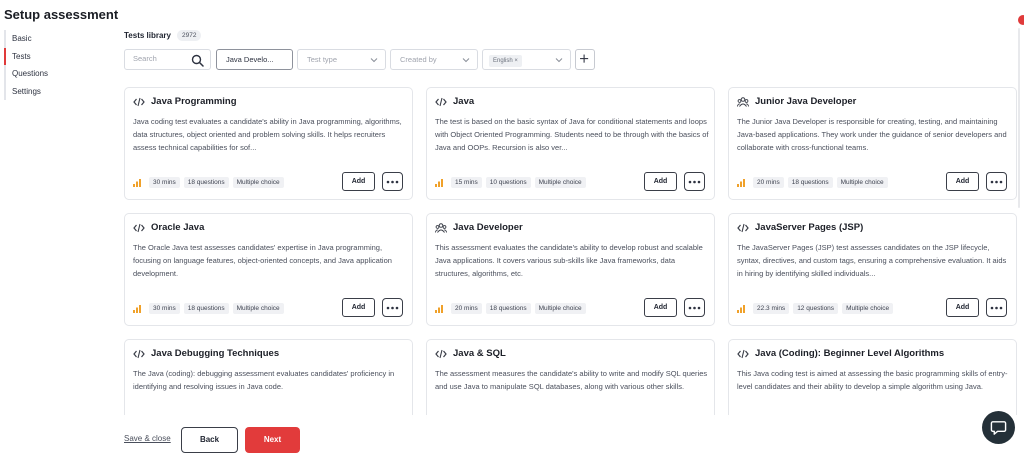 The height and width of the screenshot is (457, 1024). Describe the element at coordinates (743, 101) in the screenshot. I see `people-icon` at that location.